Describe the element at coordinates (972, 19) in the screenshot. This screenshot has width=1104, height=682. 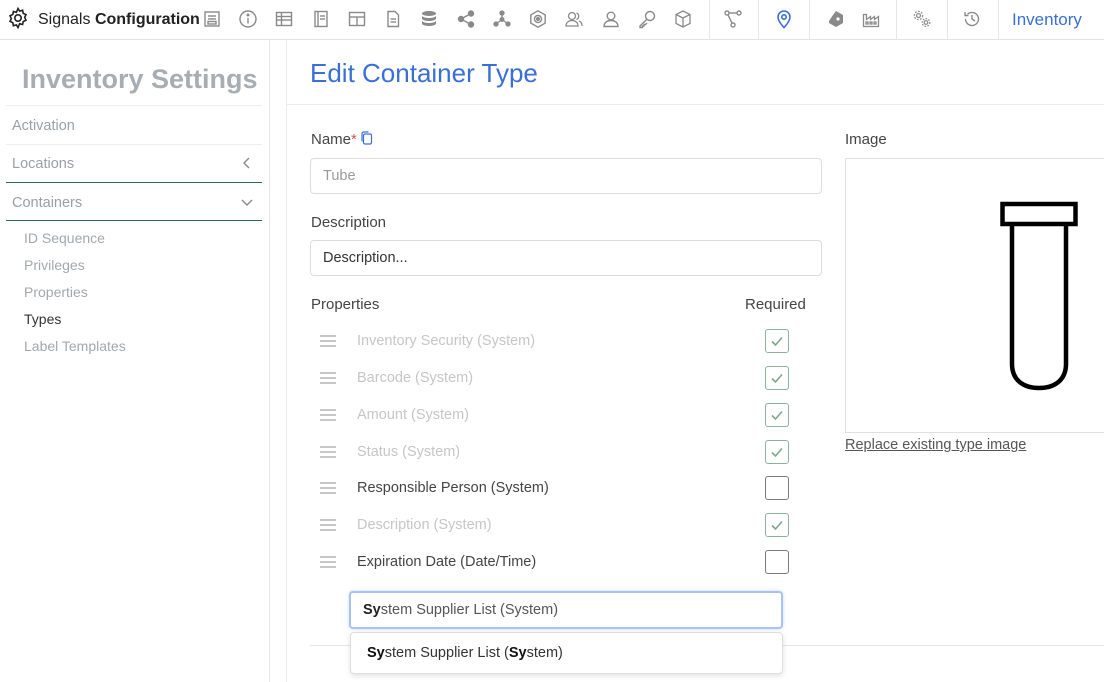
I see `history-icon` at that location.